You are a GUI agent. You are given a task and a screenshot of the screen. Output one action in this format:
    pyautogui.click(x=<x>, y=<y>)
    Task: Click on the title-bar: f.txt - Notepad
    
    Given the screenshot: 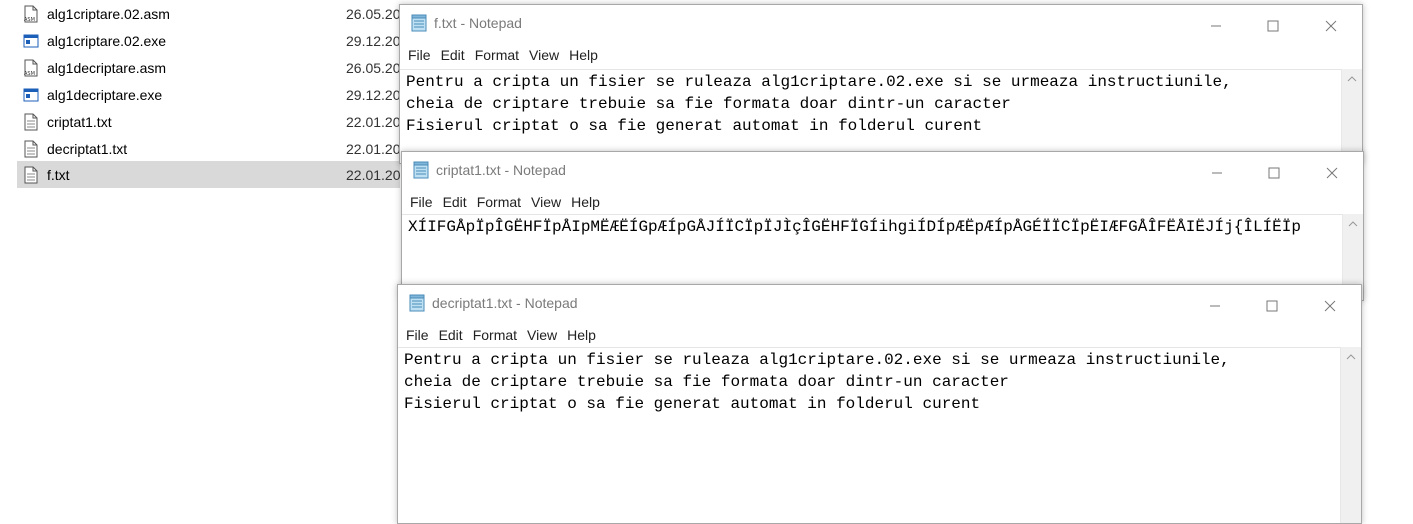 What is the action you would take?
    pyautogui.click(x=881, y=24)
    